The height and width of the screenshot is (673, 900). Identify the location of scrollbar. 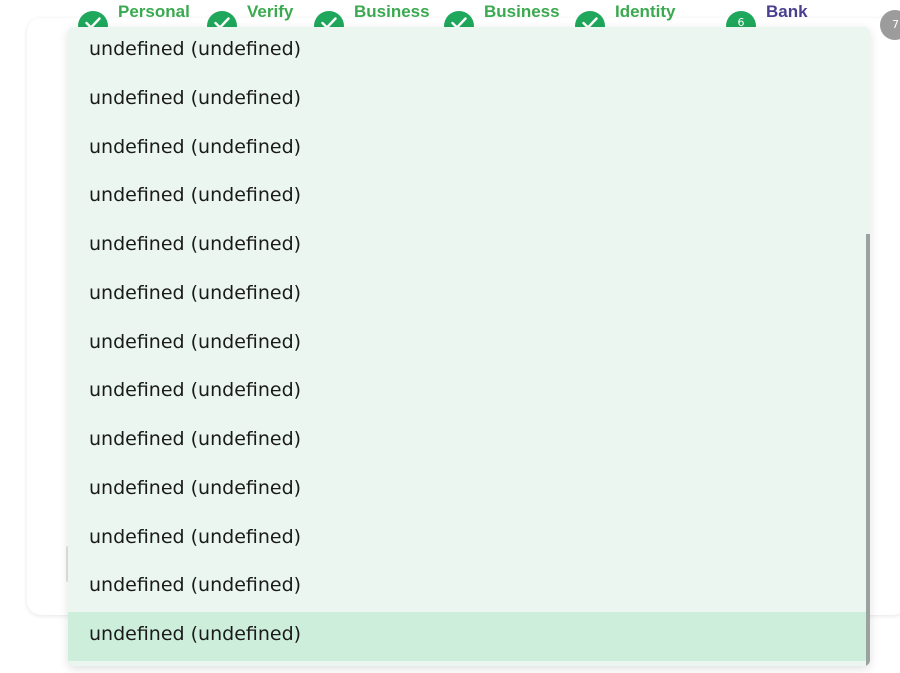
(868, 450).